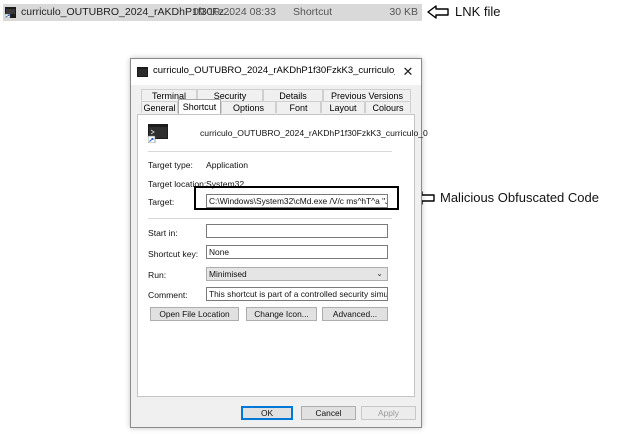 The image size is (624, 434). What do you see at coordinates (267, 413) in the screenshot?
I see `ok-button: OK` at bounding box center [267, 413].